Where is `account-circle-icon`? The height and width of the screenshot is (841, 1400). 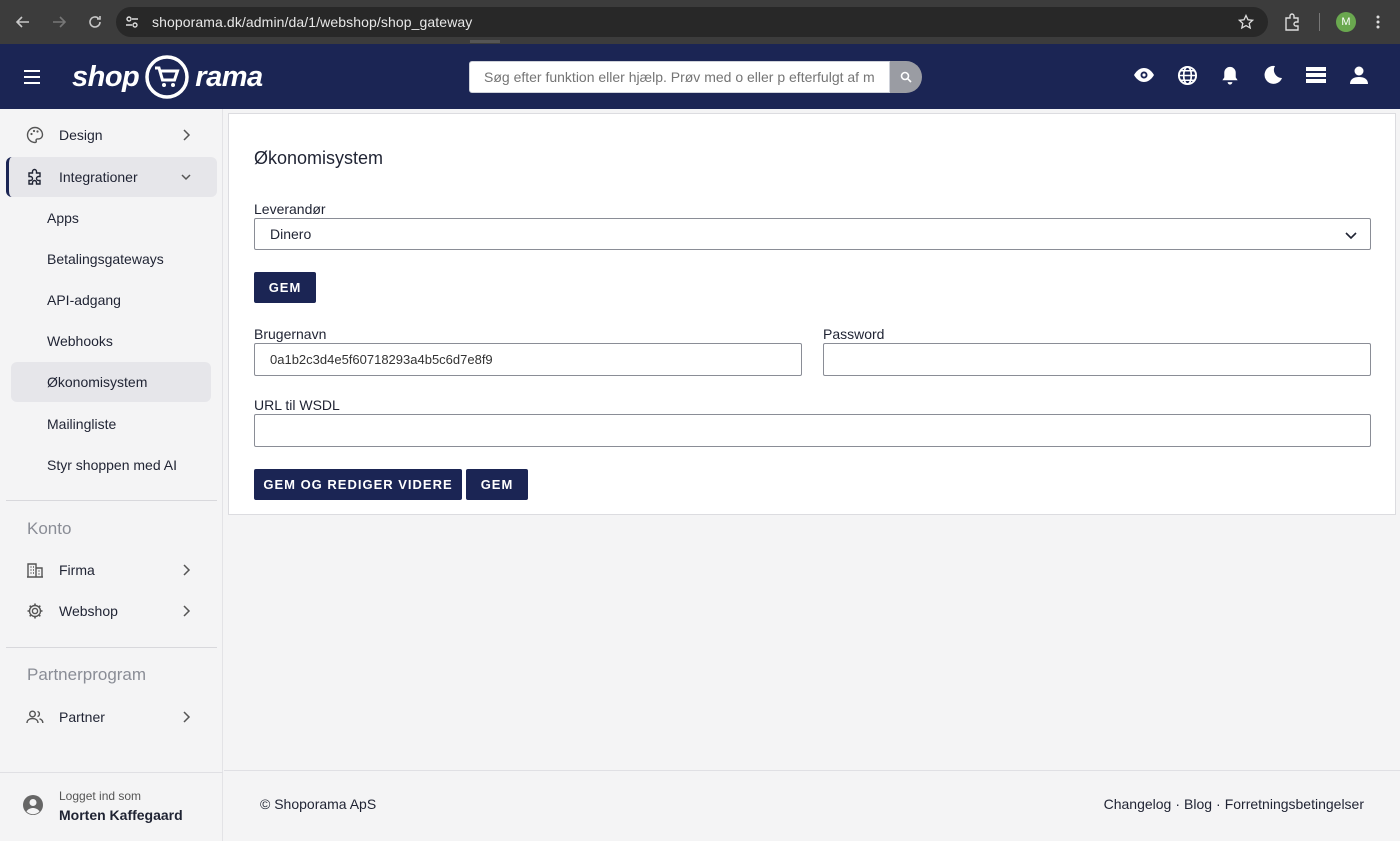 account-circle-icon is located at coordinates (33, 805).